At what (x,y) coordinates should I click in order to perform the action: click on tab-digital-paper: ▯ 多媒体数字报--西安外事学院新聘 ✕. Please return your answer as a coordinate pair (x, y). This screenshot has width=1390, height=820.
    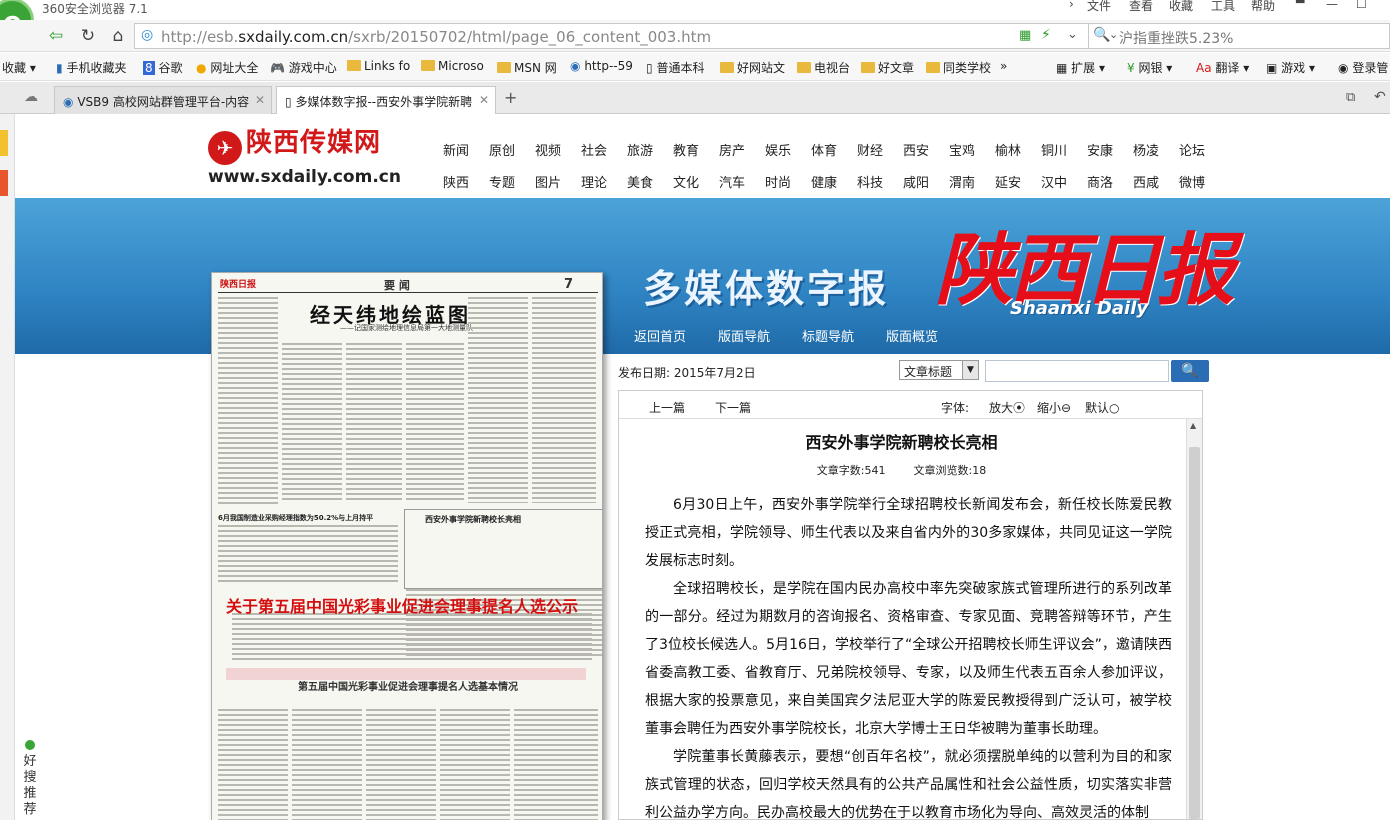
    Looking at the image, I should click on (386, 100).